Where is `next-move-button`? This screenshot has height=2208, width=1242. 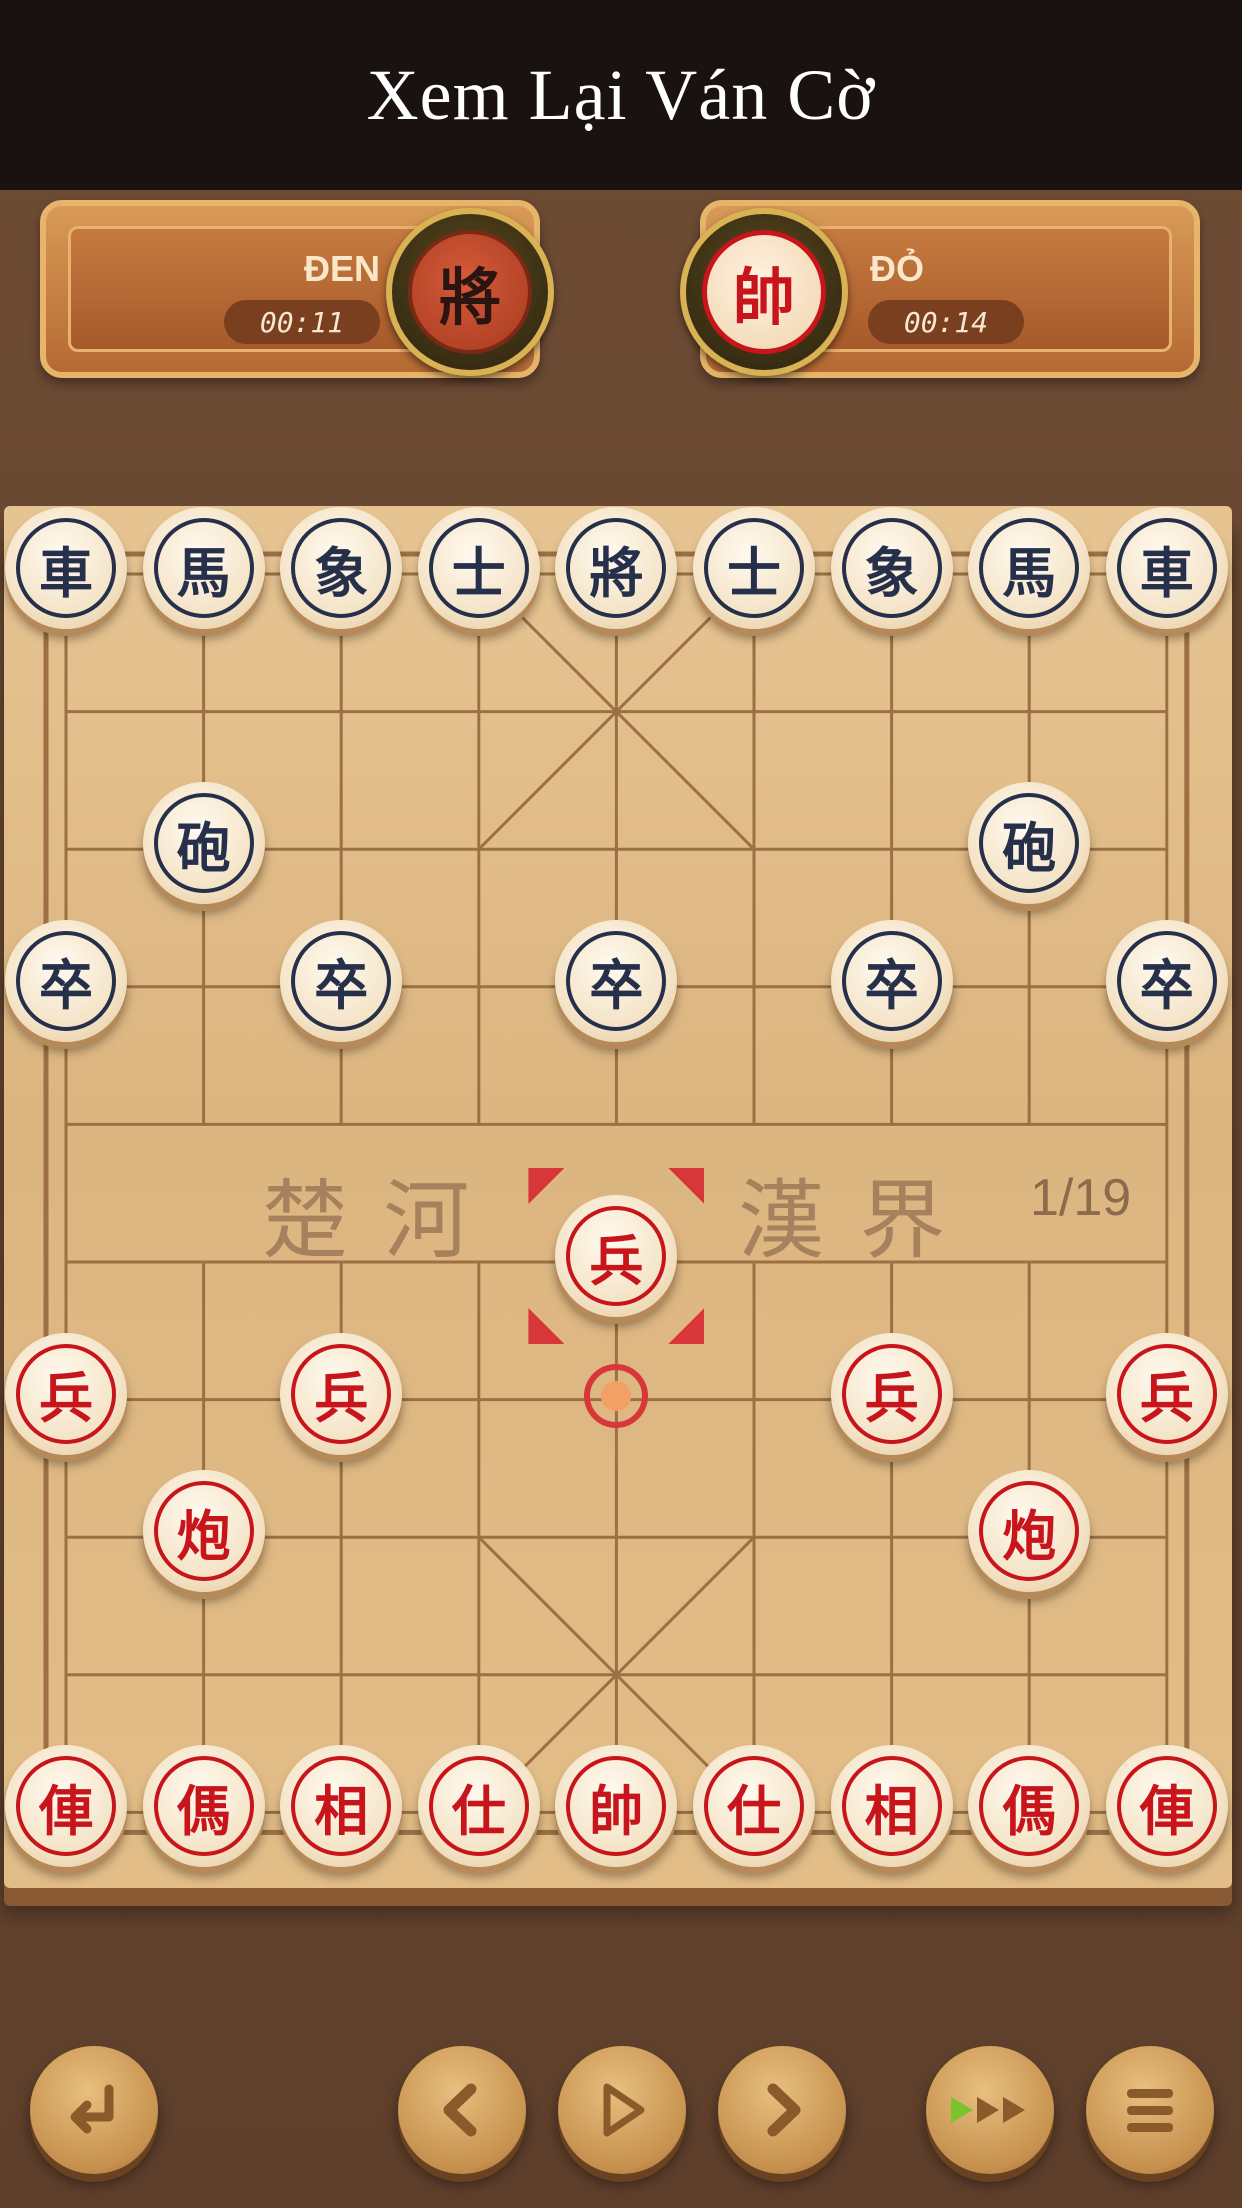
next-move-button is located at coordinates (782, 2110).